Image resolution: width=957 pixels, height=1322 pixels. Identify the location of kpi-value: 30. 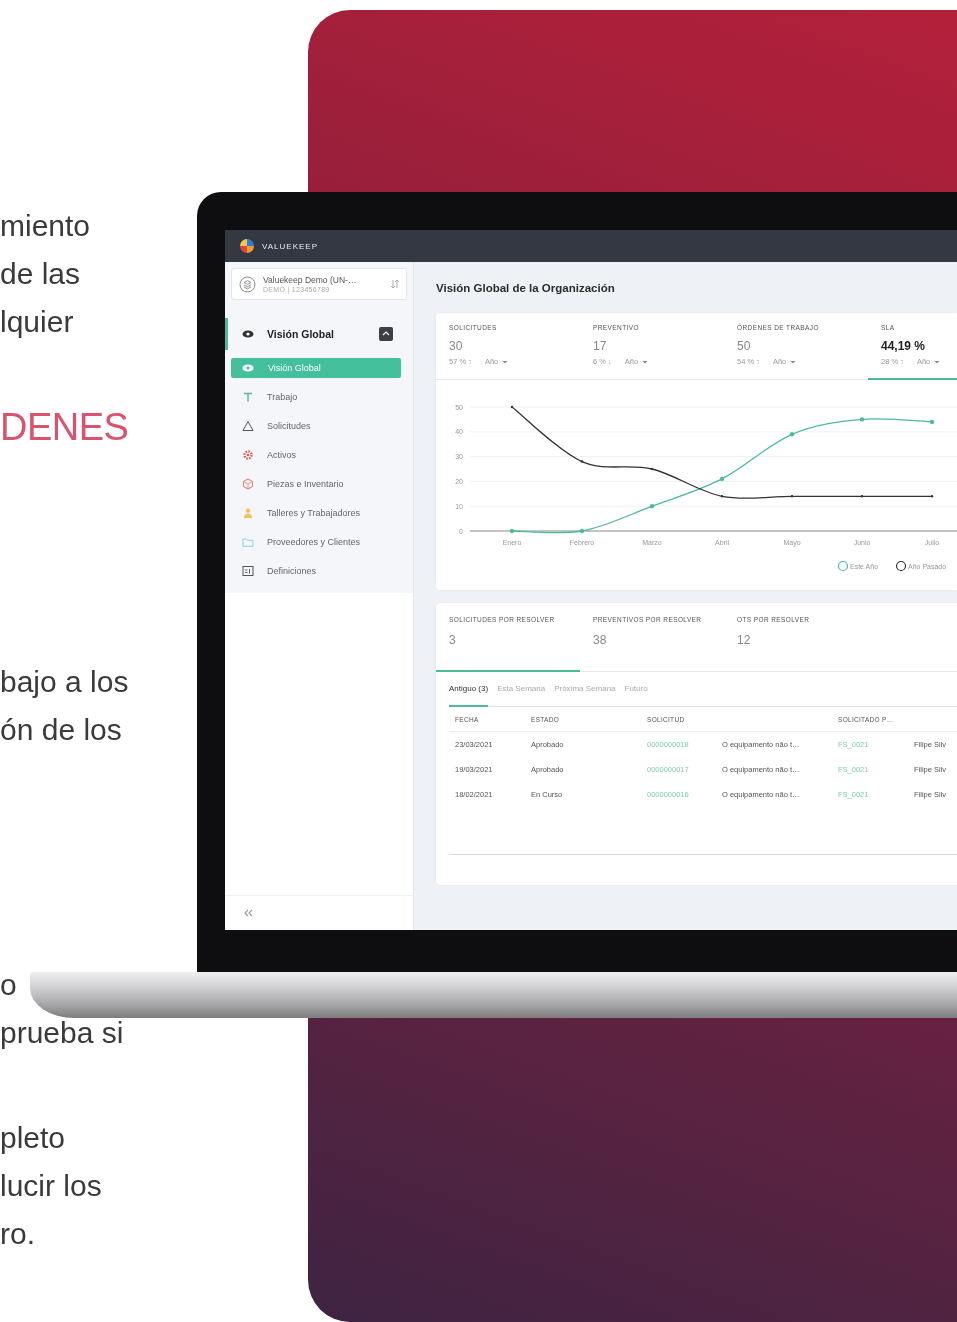
(456, 346).